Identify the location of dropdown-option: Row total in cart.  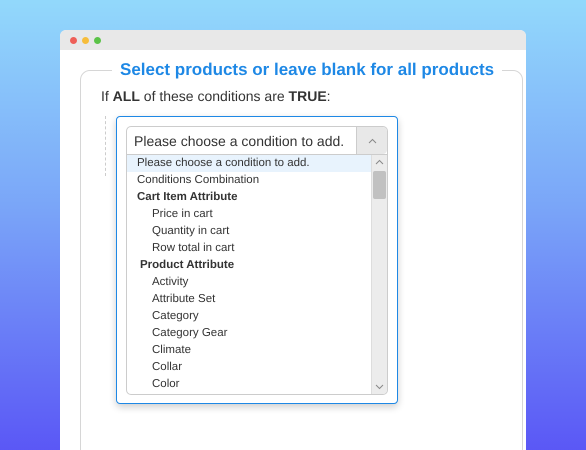
(249, 248).